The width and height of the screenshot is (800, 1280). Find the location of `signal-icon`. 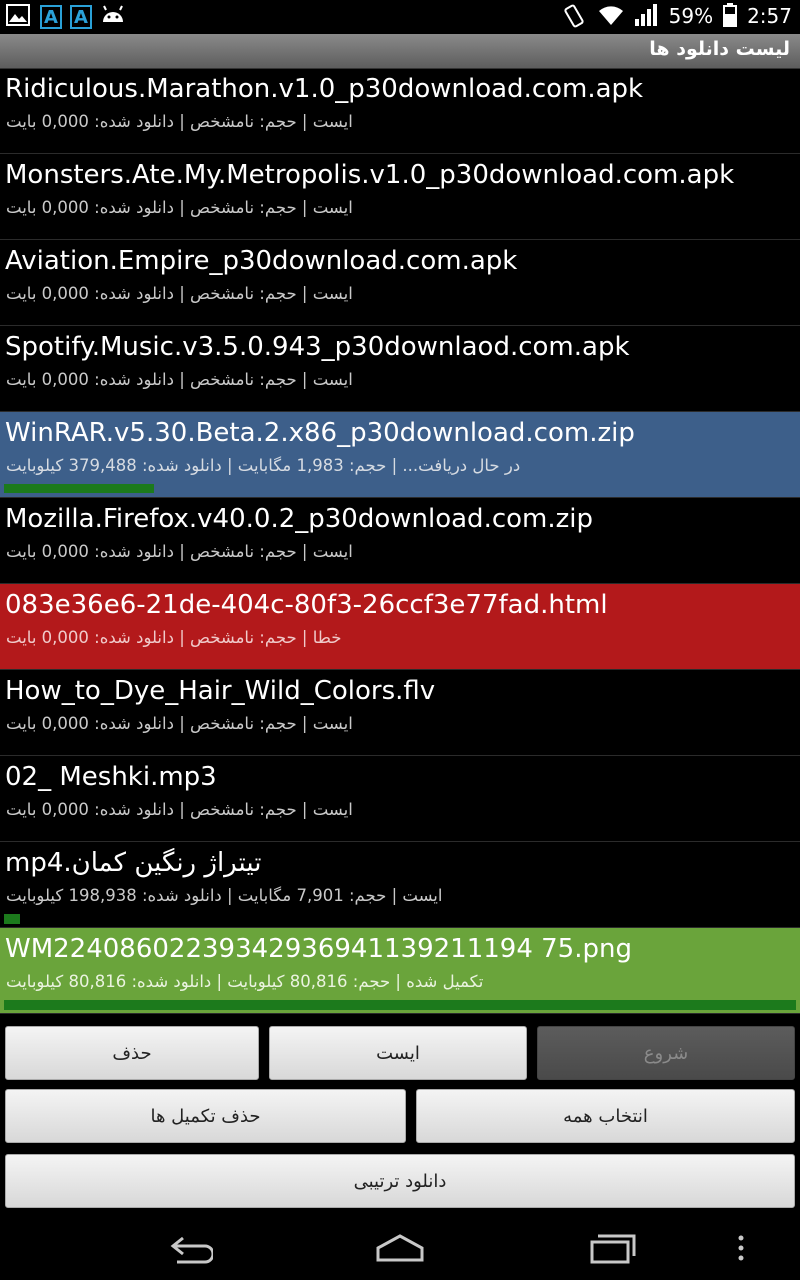

signal-icon is located at coordinates (646, 16).